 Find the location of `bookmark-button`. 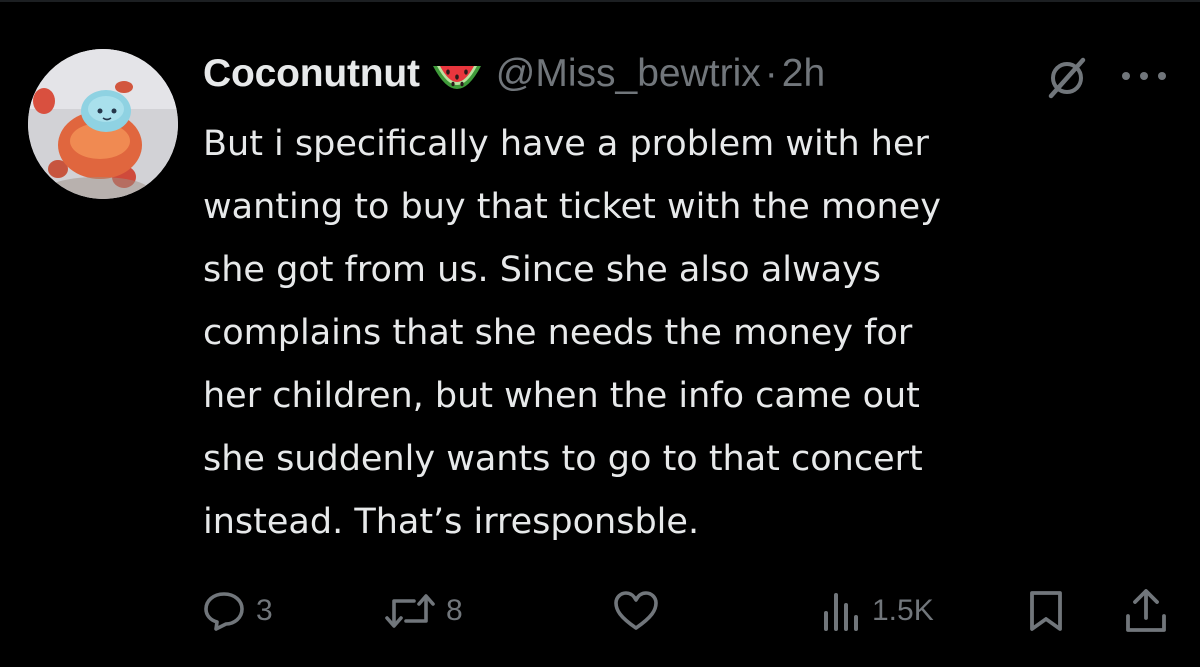

bookmark-button is located at coordinates (1046, 611).